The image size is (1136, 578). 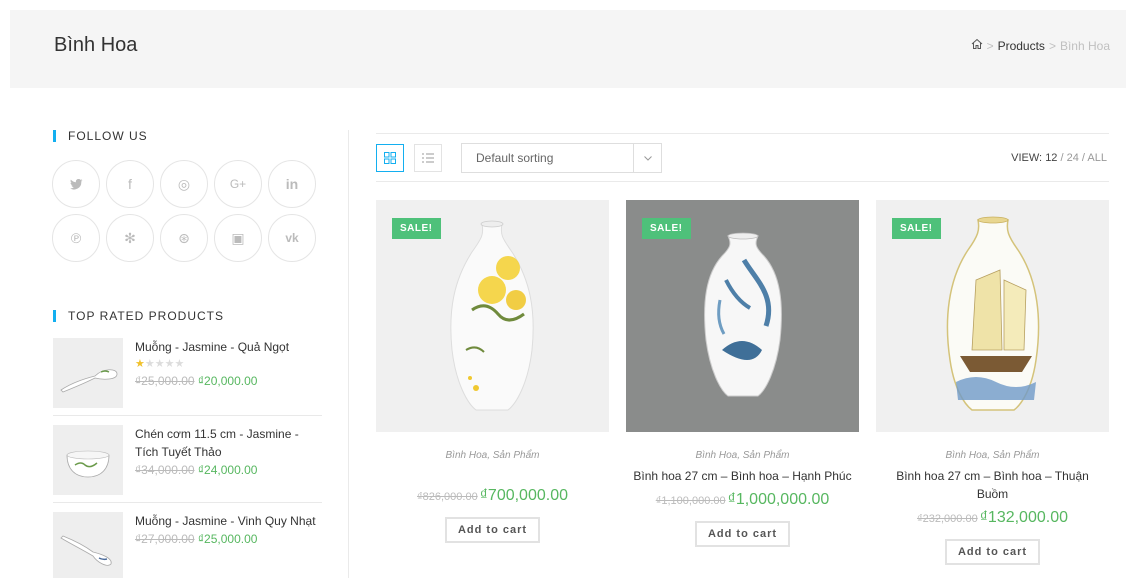 What do you see at coordinates (76, 238) in the screenshot?
I see `pinterest-icon: ℗` at bounding box center [76, 238].